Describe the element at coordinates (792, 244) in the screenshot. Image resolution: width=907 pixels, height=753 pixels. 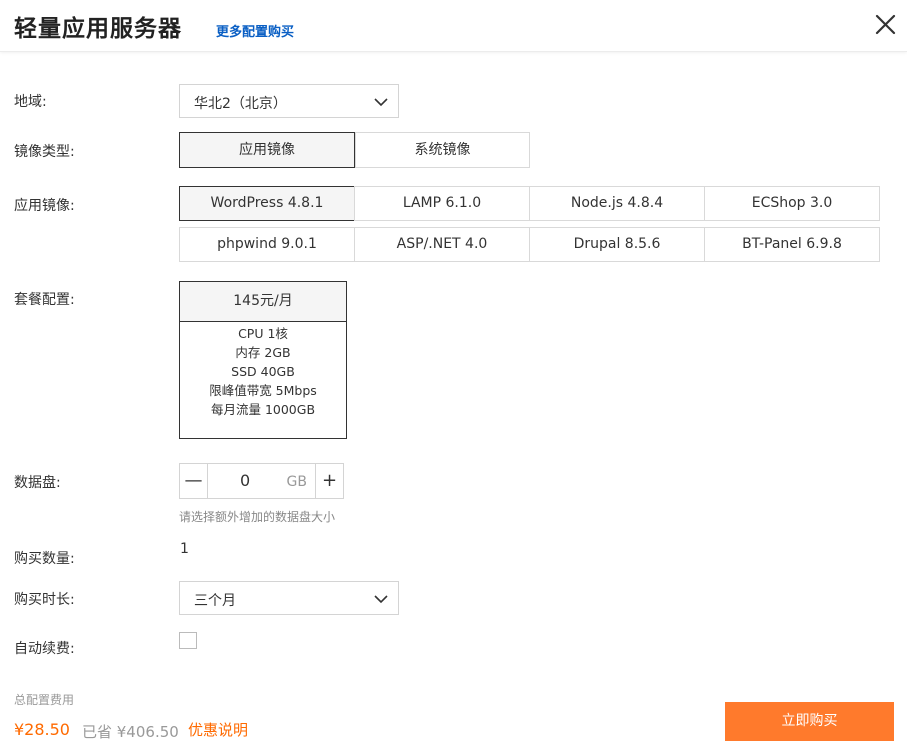
I see `app-image-tile: BT-Panel 6.9.8` at that location.